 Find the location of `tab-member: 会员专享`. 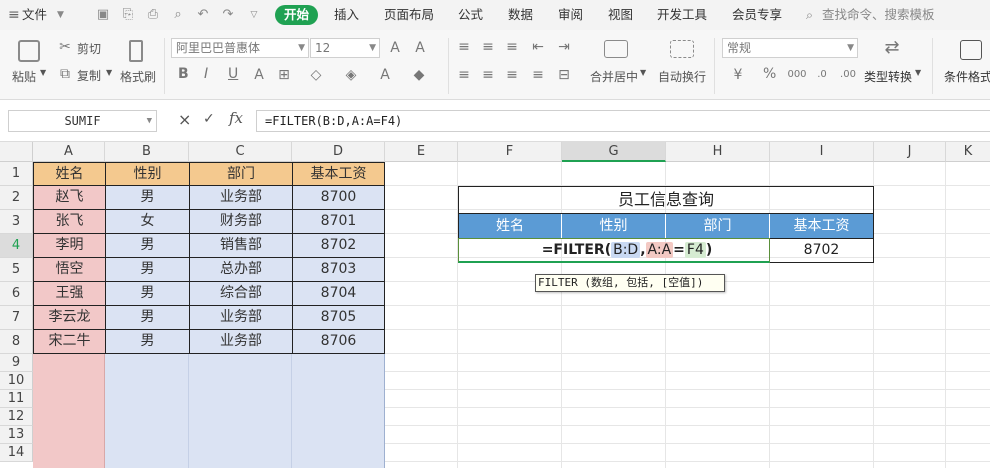

tab-member: 会员专享 is located at coordinates (757, 15).